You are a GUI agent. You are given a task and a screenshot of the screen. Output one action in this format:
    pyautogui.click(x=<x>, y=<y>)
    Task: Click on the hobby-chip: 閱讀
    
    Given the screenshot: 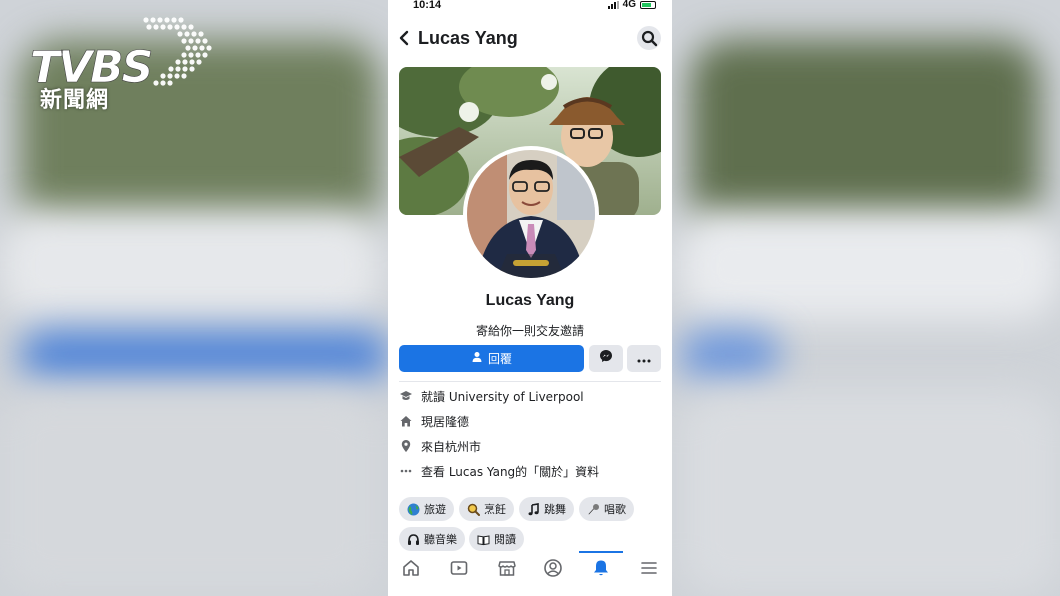 What is the action you would take?
    pyautogui.click(x=496, y=539)
    